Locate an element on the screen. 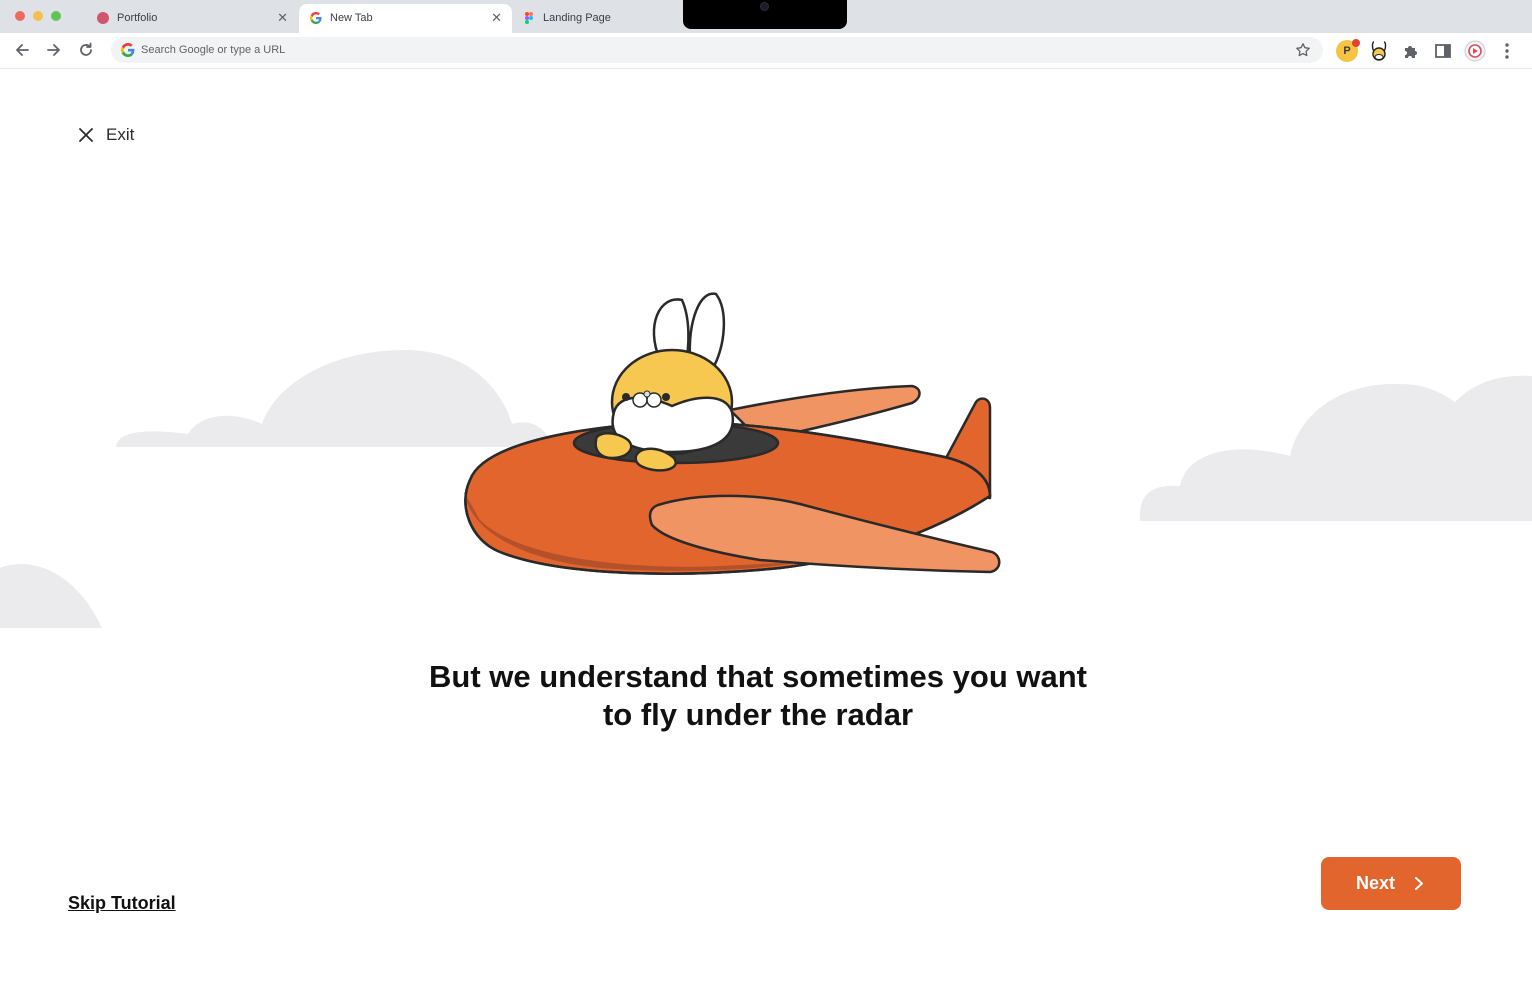 This screenshot has height=992, width=1532. tab-new-tab: New Tab ✕ is located at coordinates (405, 18).